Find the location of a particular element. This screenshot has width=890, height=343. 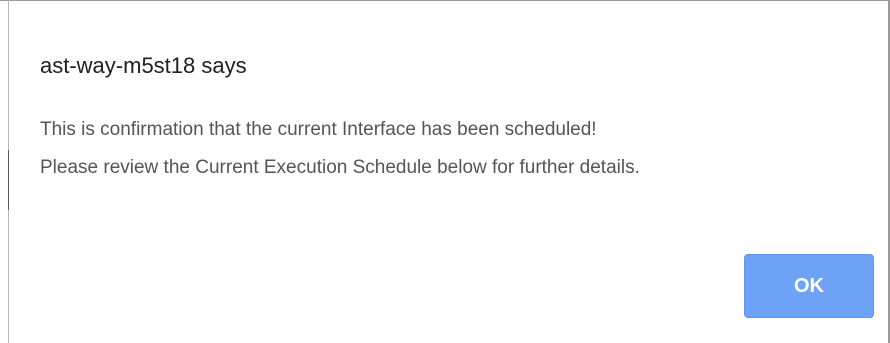

ok-button: OK is located at coordinates (809, 286).